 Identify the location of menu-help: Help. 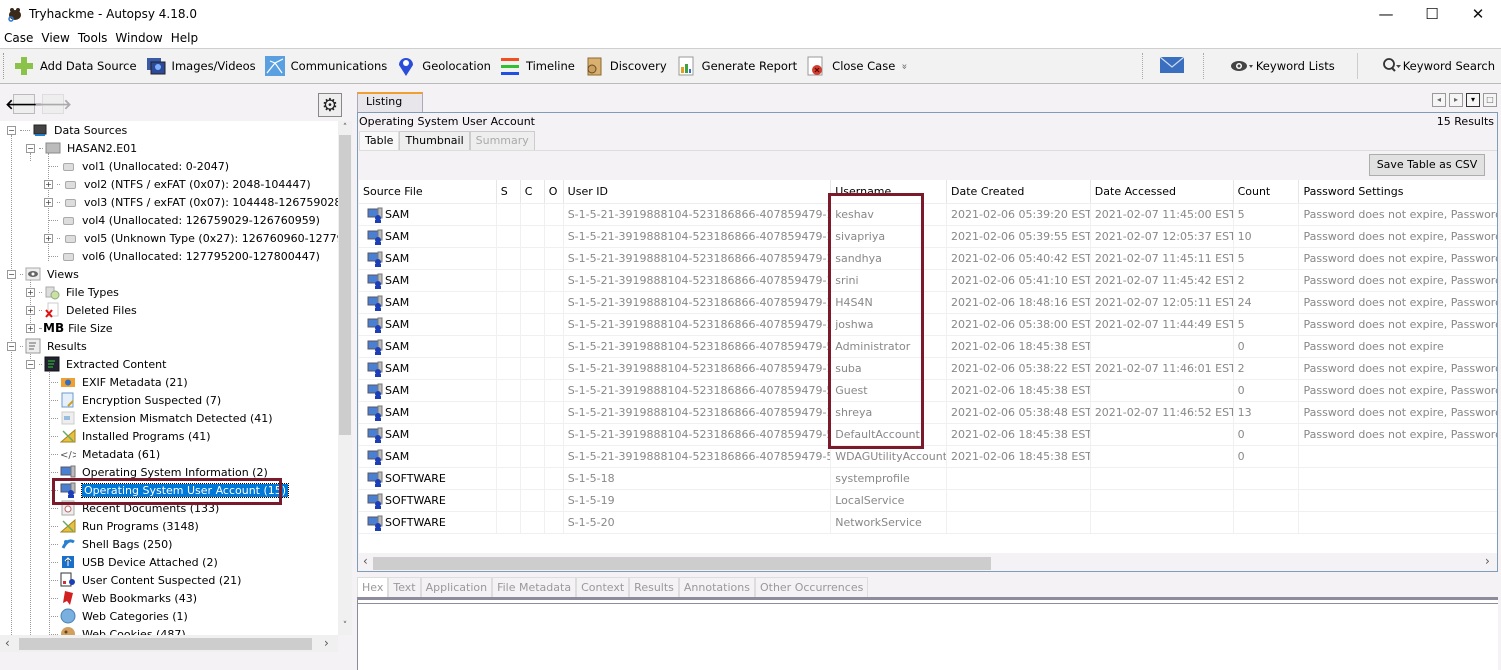
(184, 38).